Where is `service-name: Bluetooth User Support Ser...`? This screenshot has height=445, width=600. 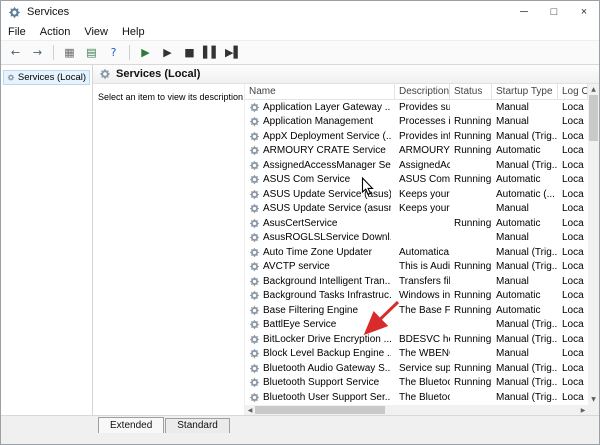 service-name: Bluetooth User Support Ser... is located at coordinates (327, 397).